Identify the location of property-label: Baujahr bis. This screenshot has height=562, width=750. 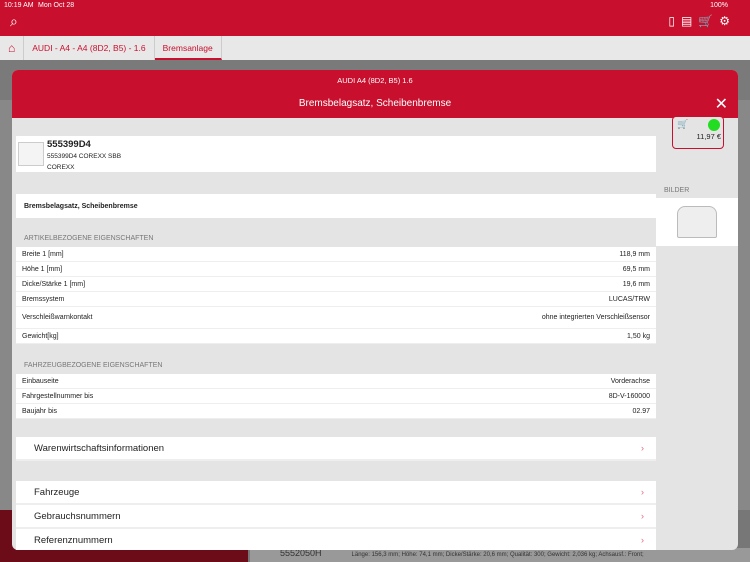
(40, 411).